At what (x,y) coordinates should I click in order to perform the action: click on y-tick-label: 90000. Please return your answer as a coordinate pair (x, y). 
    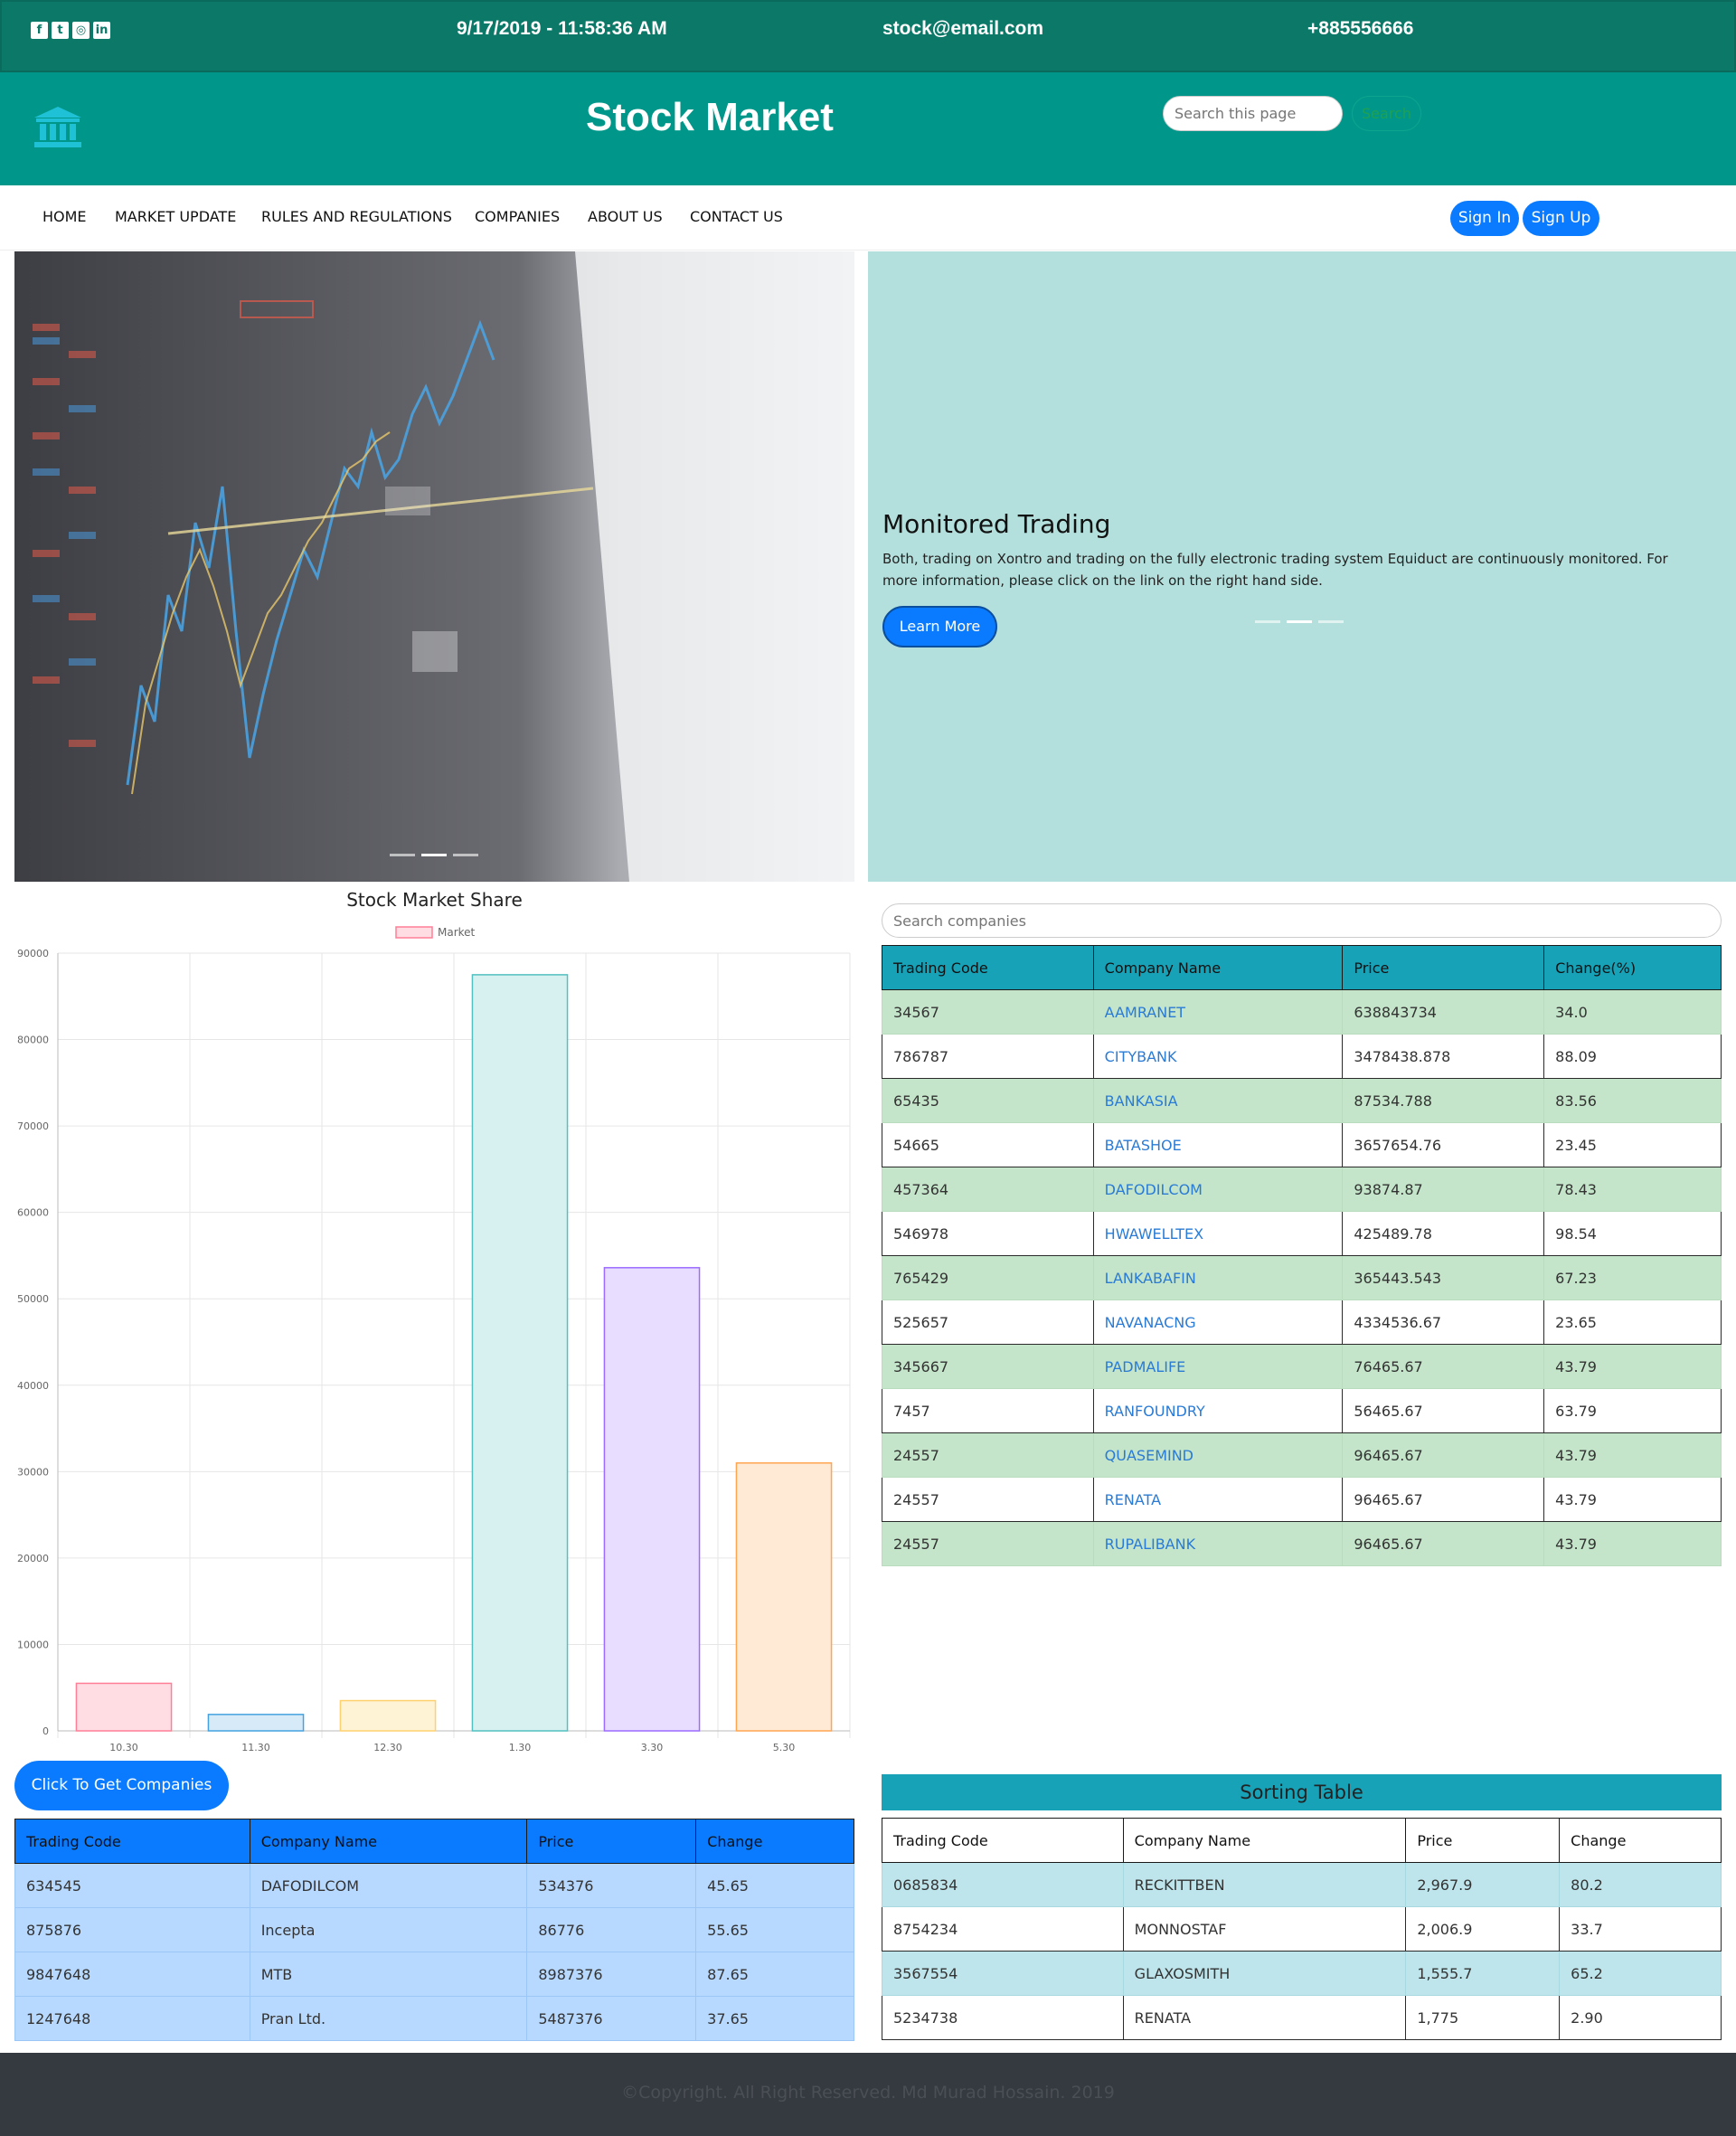
    Looking at the image, I should click on (33, 953).